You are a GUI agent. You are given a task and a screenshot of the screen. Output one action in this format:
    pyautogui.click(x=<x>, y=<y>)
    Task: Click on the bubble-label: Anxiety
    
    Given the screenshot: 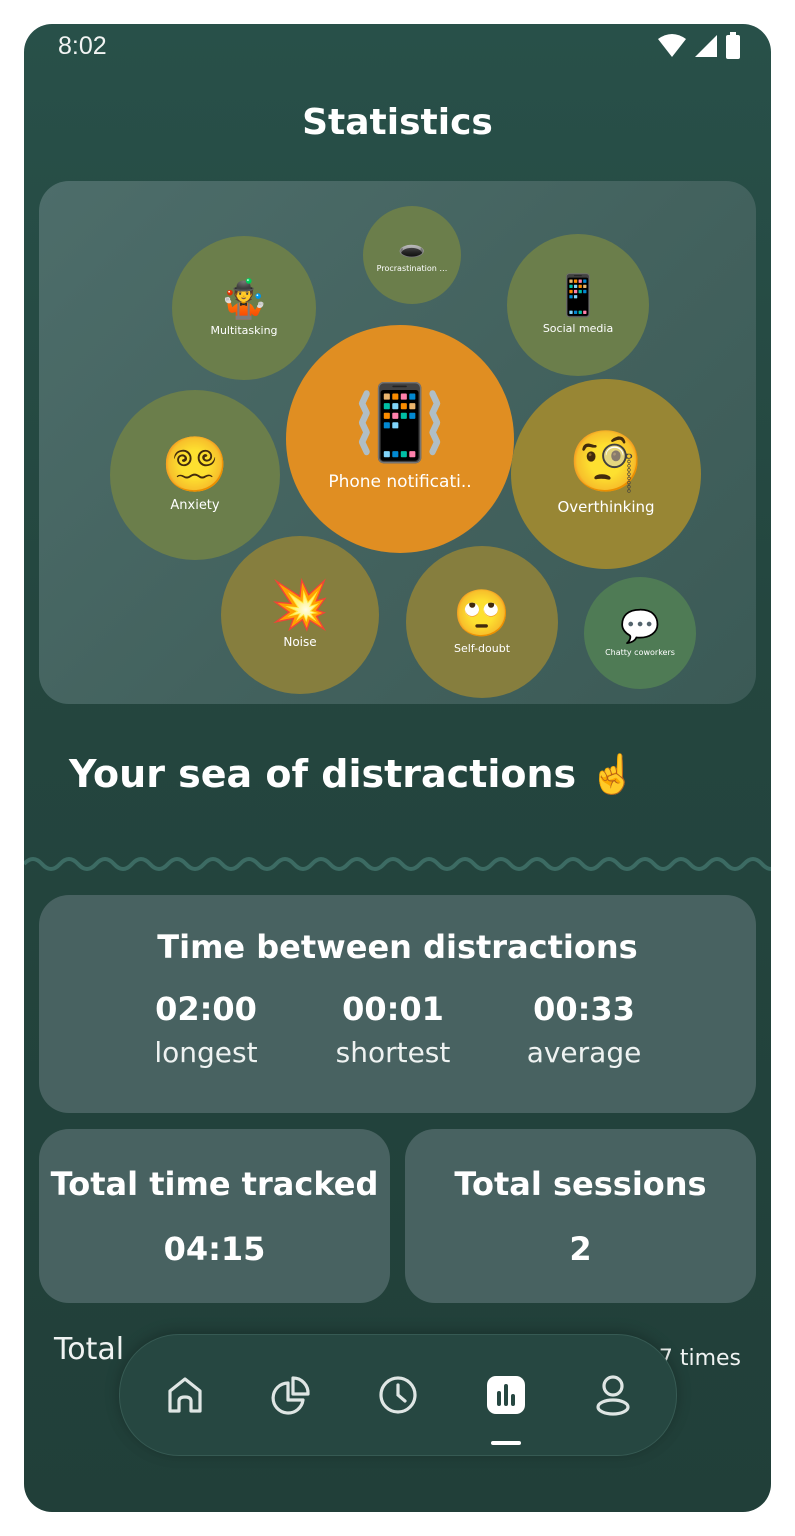 What is the action you would take?
    pyautogui.click(x=195, y=505)
    